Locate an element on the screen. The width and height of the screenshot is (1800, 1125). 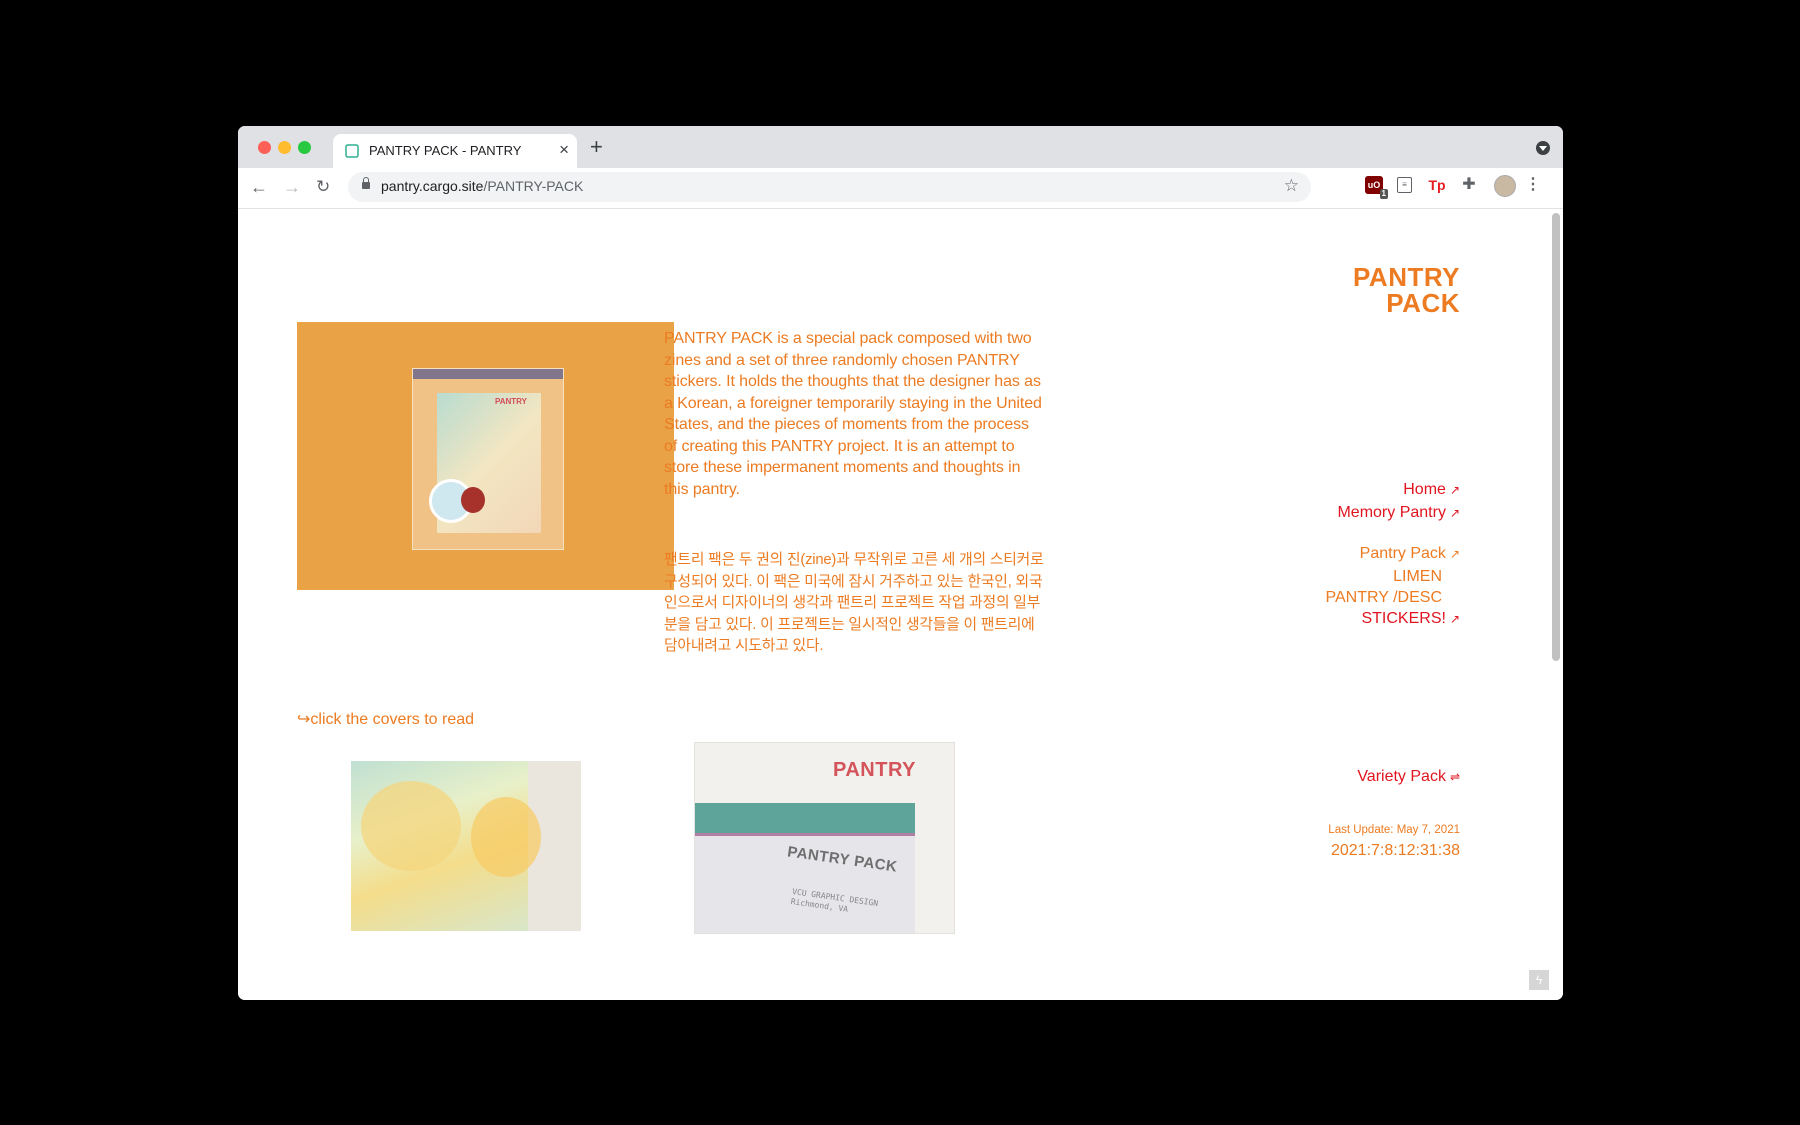
nav-limen-label: LIMEN is located at coordinates (1417, 576).